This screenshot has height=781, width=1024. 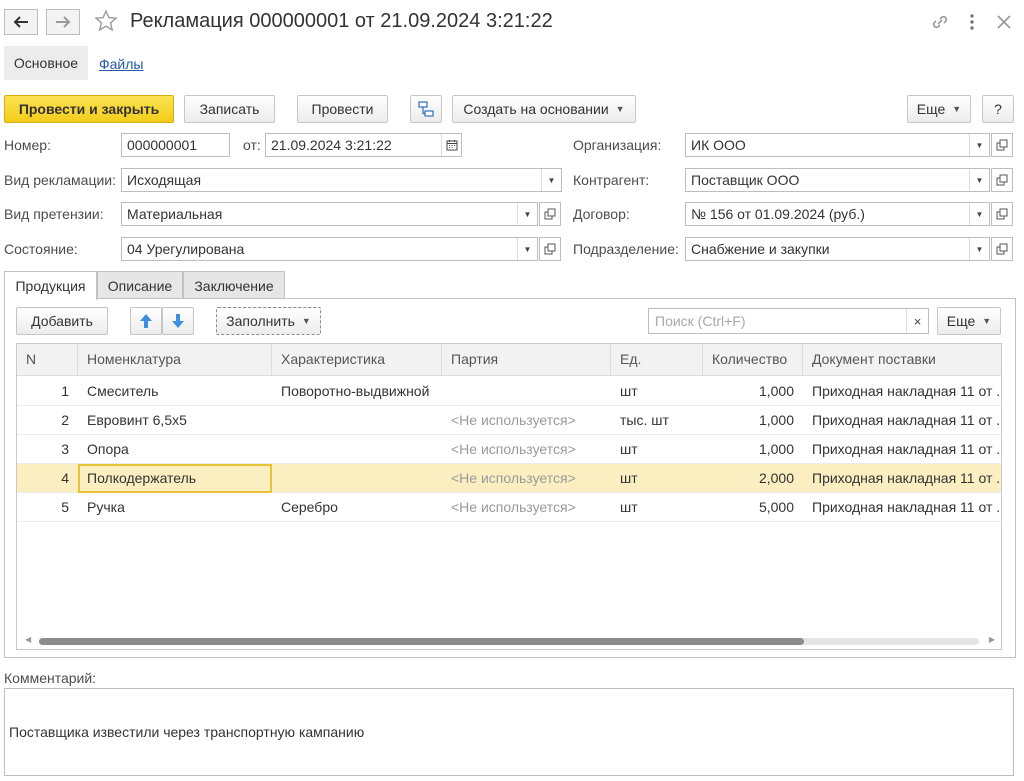 What do you see at coordinates (107, 22) in the screenshot?
I see `favorite-button` at bounding box center [107, 22].